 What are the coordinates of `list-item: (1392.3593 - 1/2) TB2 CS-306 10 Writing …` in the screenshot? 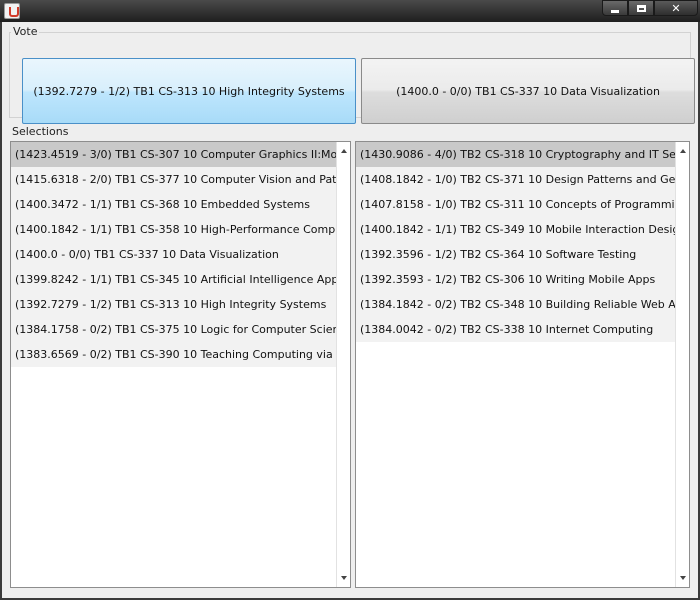 It's located at (515, 279).